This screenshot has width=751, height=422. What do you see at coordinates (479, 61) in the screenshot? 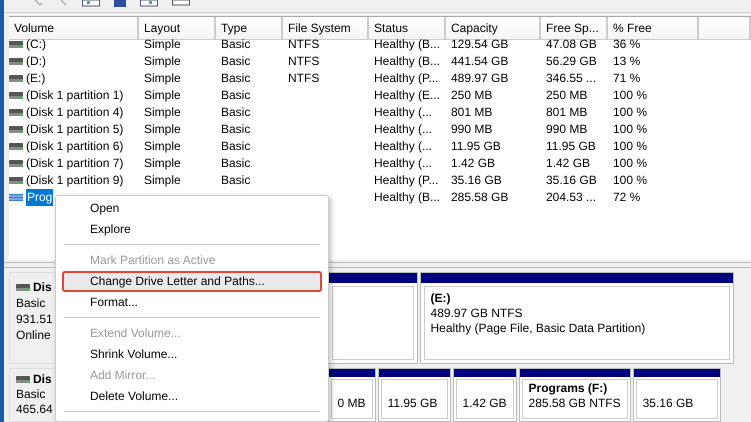
I see `table-cell: 441.54 GB` at bounding box center [479, 61].